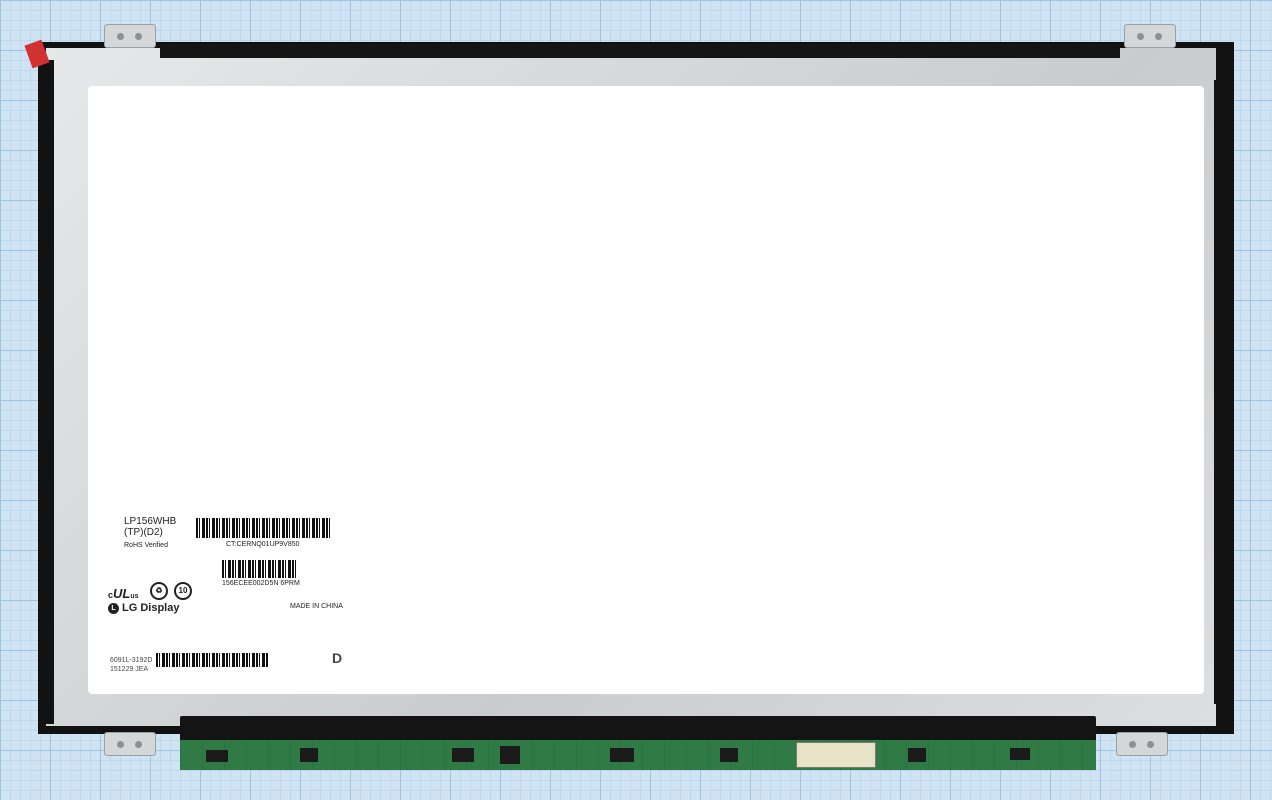 Image resolution: width=1272 pixels, height=800 pixels. I want to click on ul-us-mark: us, so click(134, 596).